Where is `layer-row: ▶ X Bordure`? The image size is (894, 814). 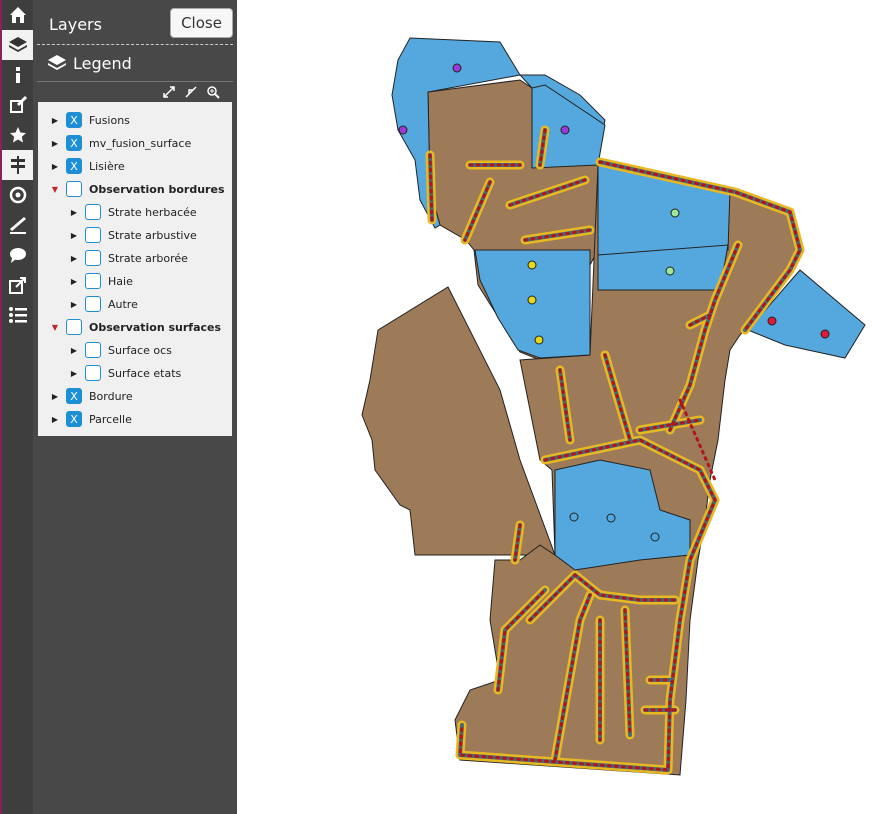 layer-row: ▶ X Bordure is located at coordinates (91, 396).